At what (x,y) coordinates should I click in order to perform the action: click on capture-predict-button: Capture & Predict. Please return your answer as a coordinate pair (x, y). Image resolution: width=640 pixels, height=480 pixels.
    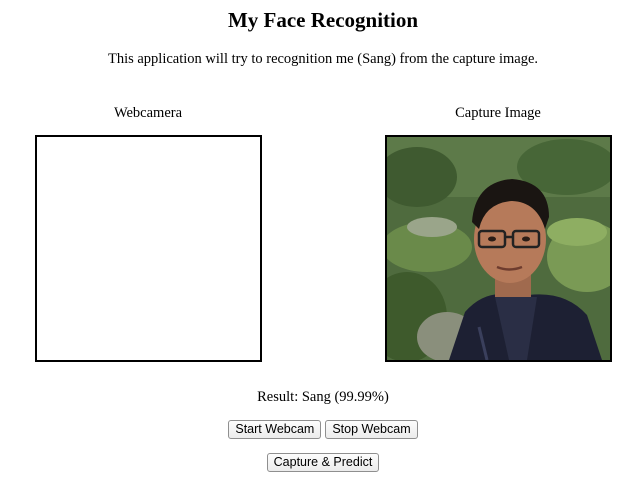
    Looking at the image, I should click on (323, 462).